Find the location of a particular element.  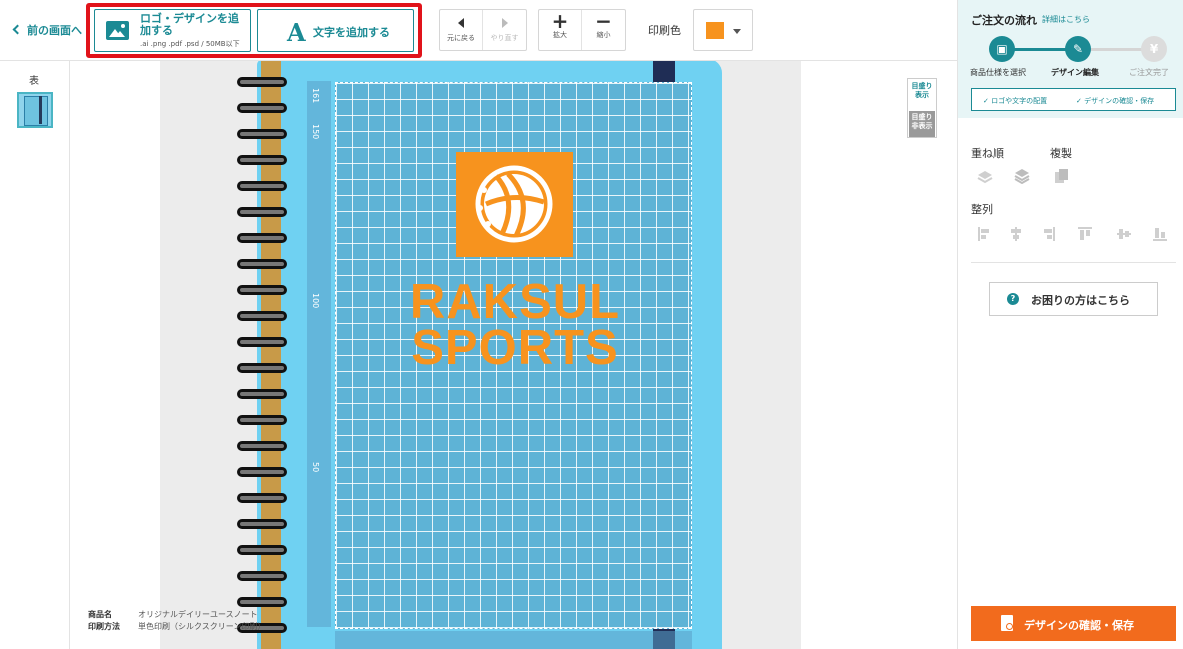

layer-order-label: 重ね順 is located at coordinates (987, 153).